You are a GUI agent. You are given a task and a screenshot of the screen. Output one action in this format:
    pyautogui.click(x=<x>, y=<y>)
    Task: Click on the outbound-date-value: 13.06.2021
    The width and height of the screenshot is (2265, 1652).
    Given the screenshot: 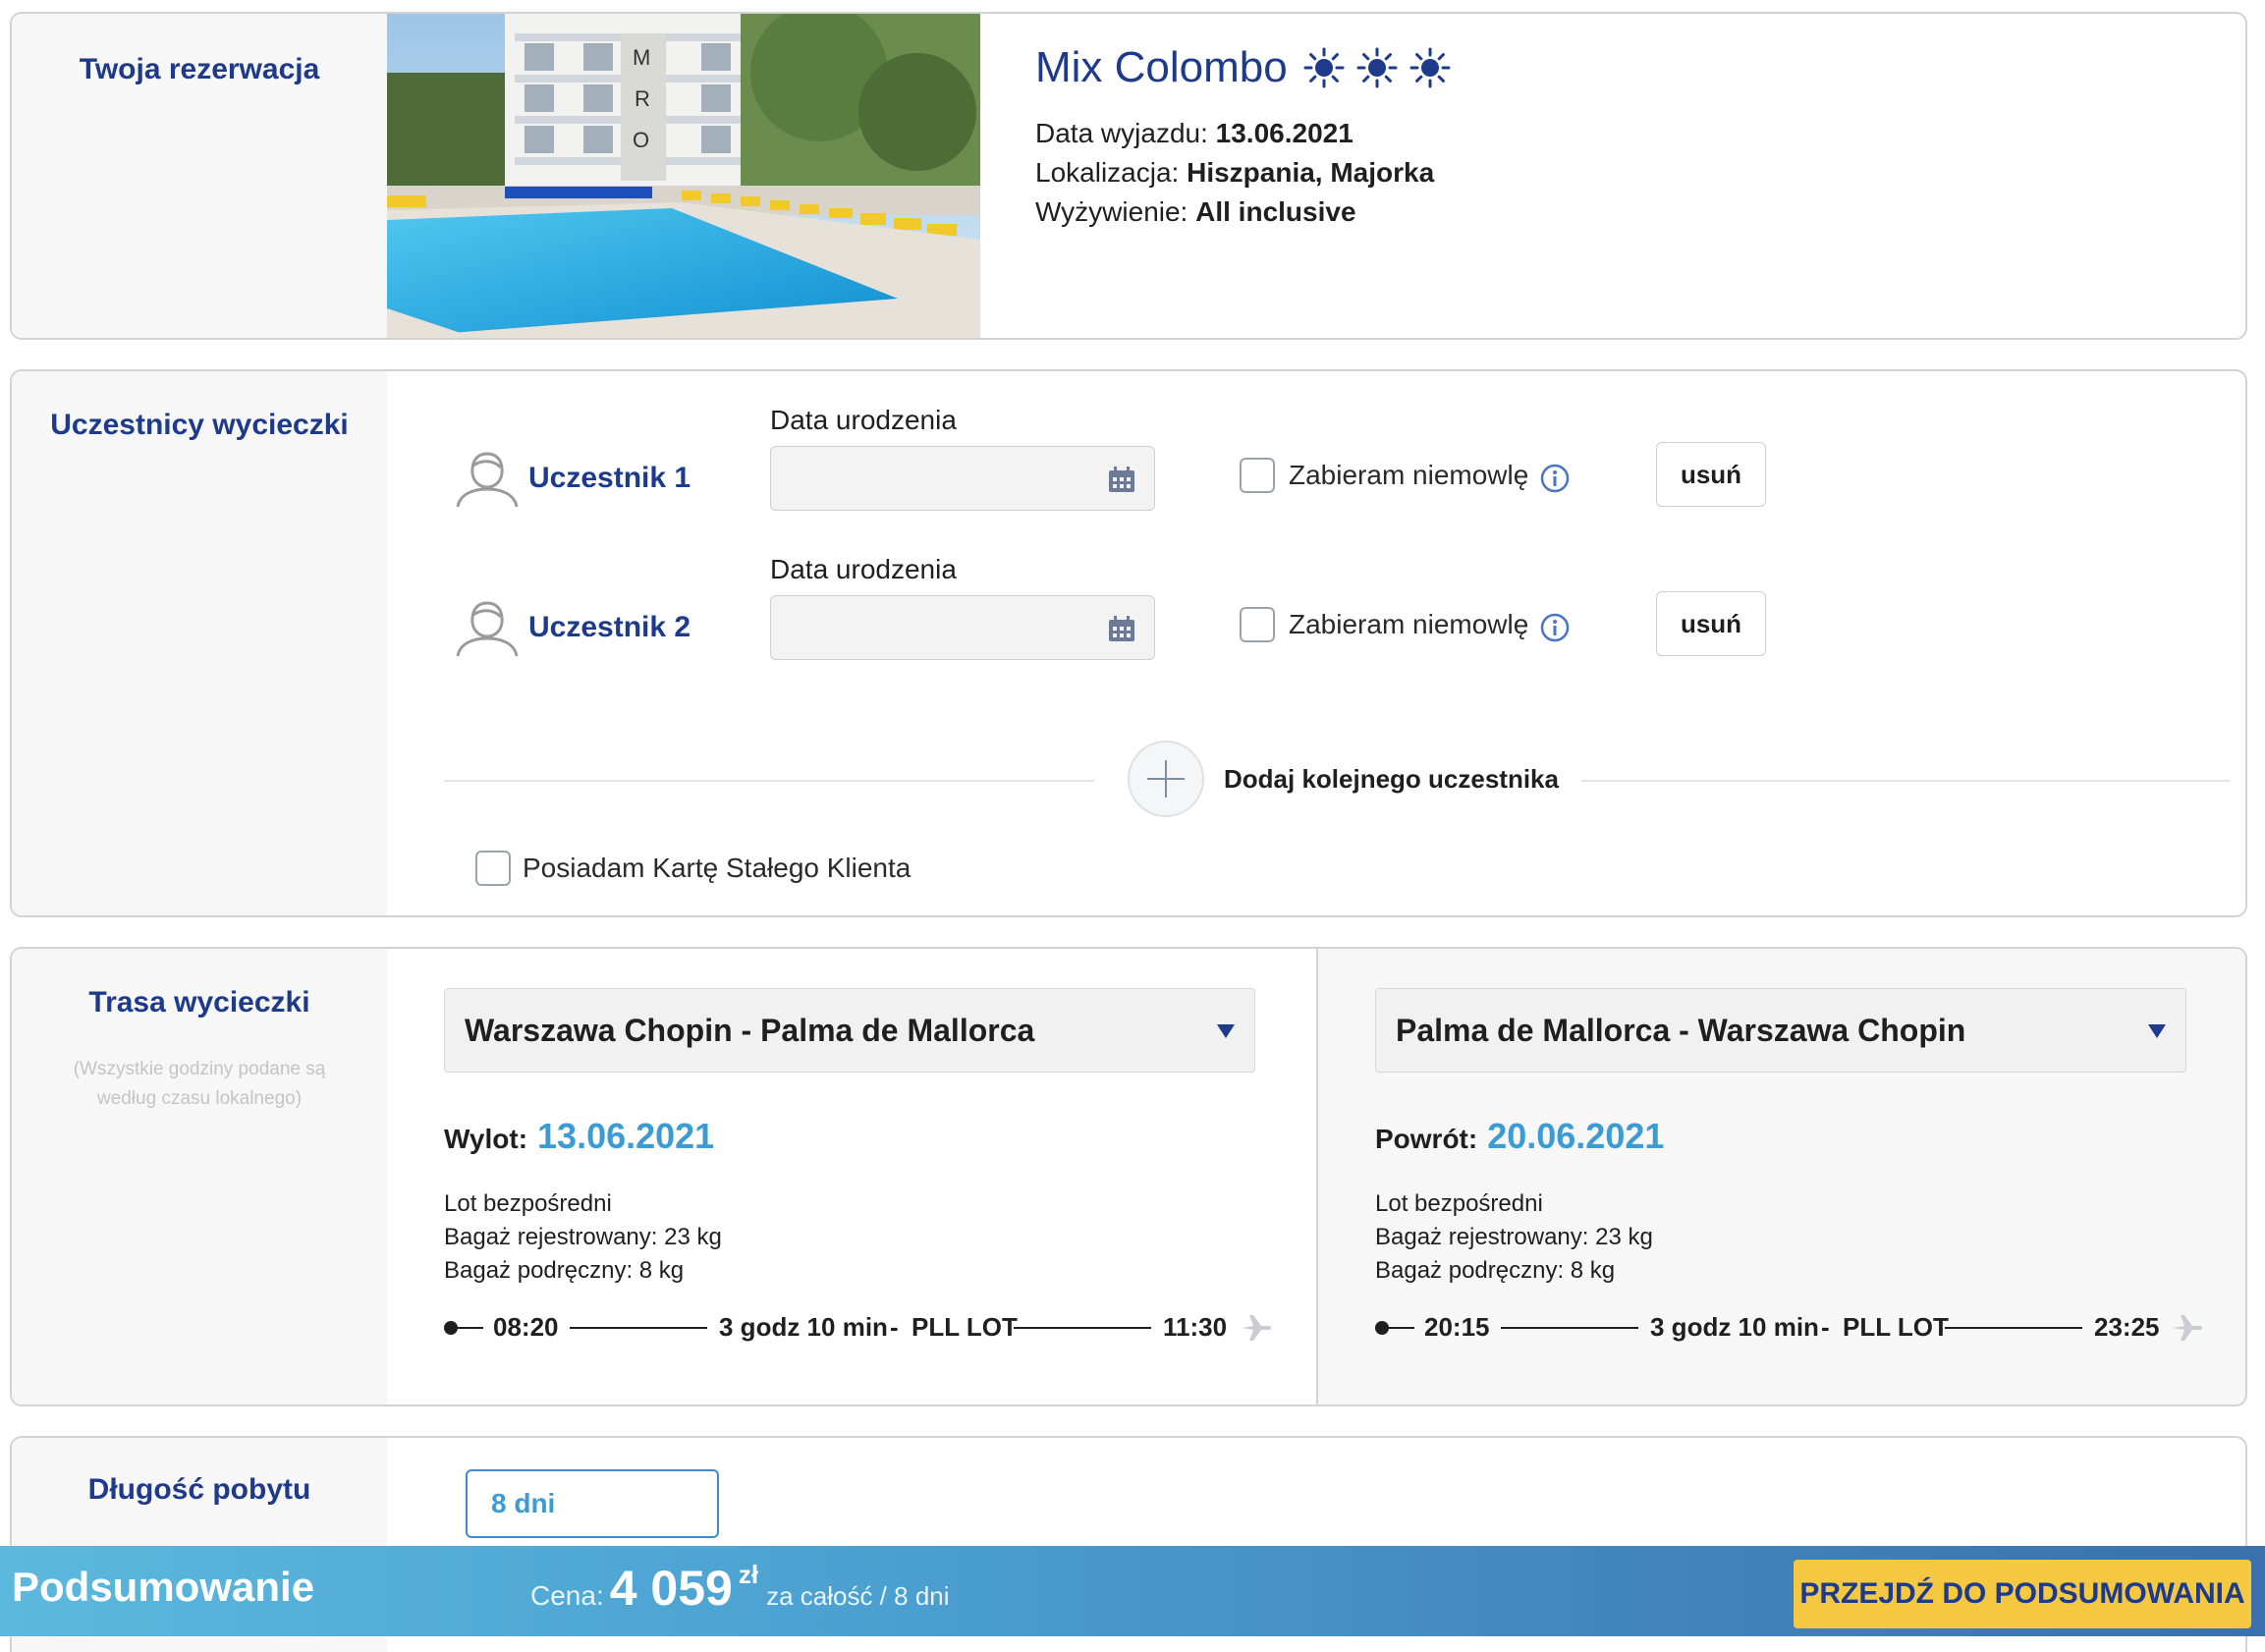 What is the action you would take?
    pyautogui.click(x=626, y=1136)
    